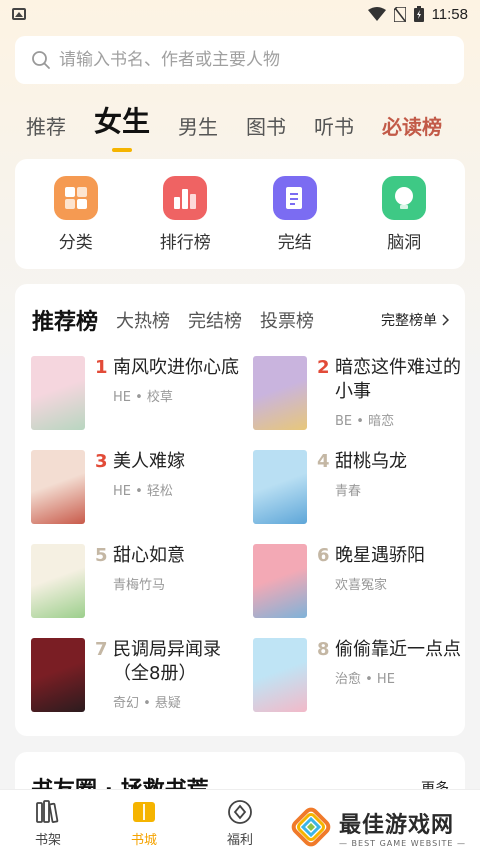 The width and height of the screenshot is (480, 855). What do you see at coordinates (261, 60) in the screenshot?
I see `search-input` at bounding box center [261, 60].